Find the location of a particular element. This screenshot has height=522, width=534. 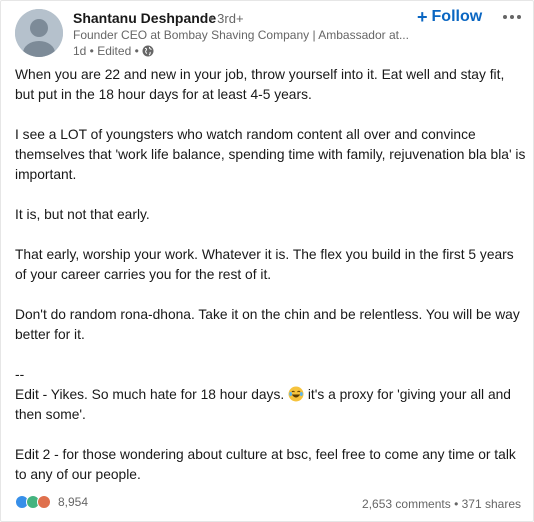

post-stats: 2,653 comments • 371 shares is located at coordinates (441, 504).